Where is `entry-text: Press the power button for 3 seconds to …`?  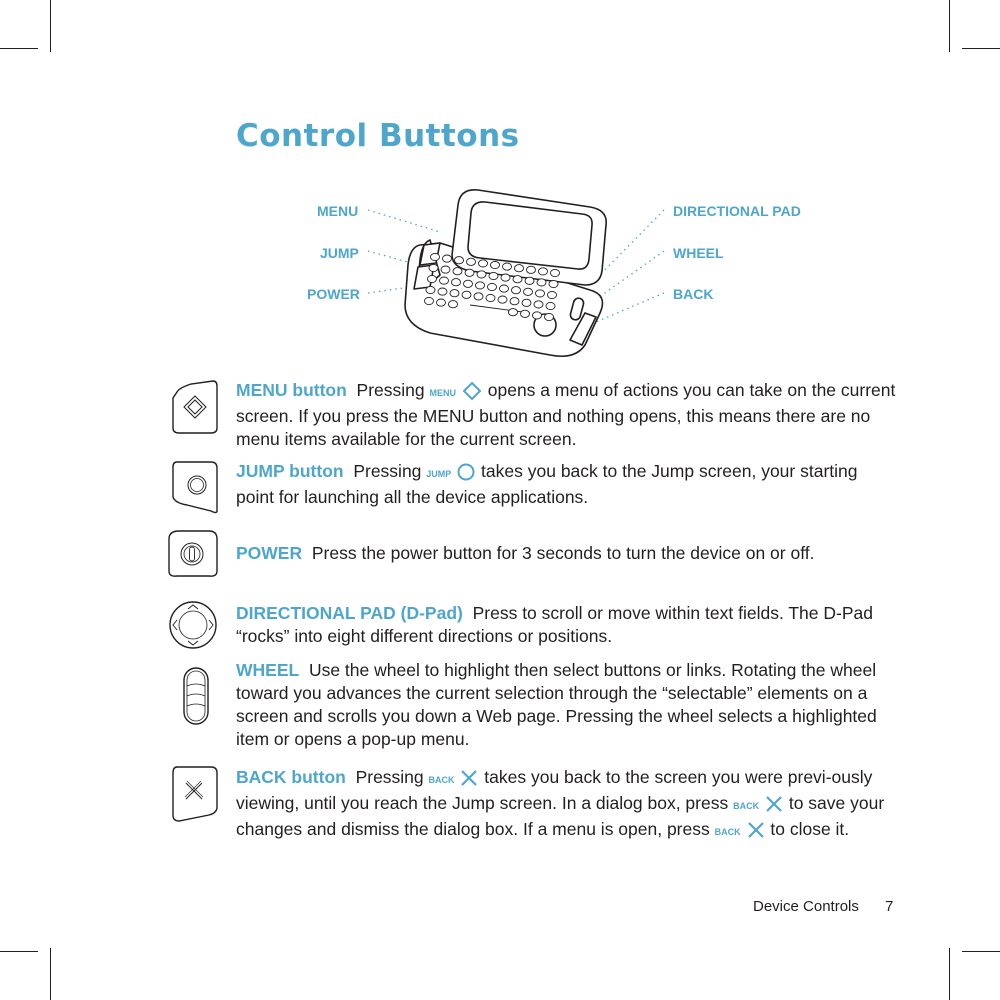
entry-text: Press the power button for 3 seconds to … is located at coordinates (563, 553).